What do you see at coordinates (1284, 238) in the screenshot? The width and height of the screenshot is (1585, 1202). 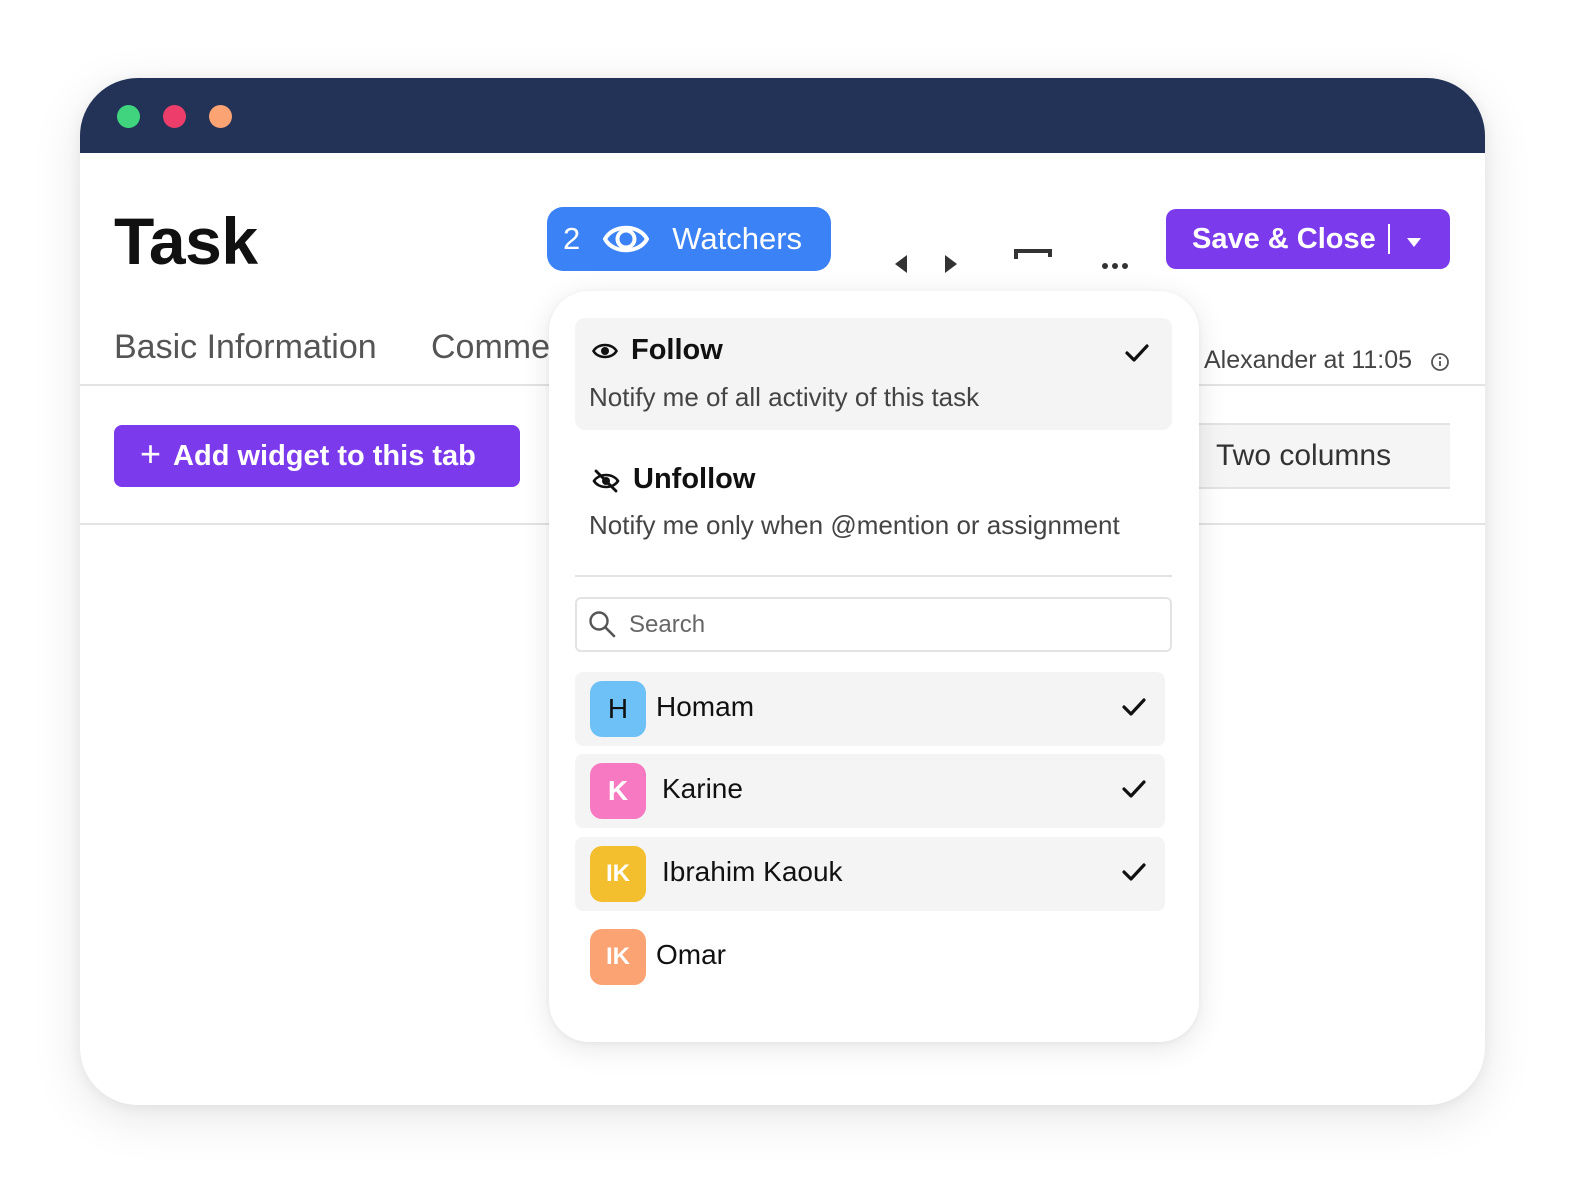 I see `save-close-label: Save & Close` at bounding box center [1284, 238].